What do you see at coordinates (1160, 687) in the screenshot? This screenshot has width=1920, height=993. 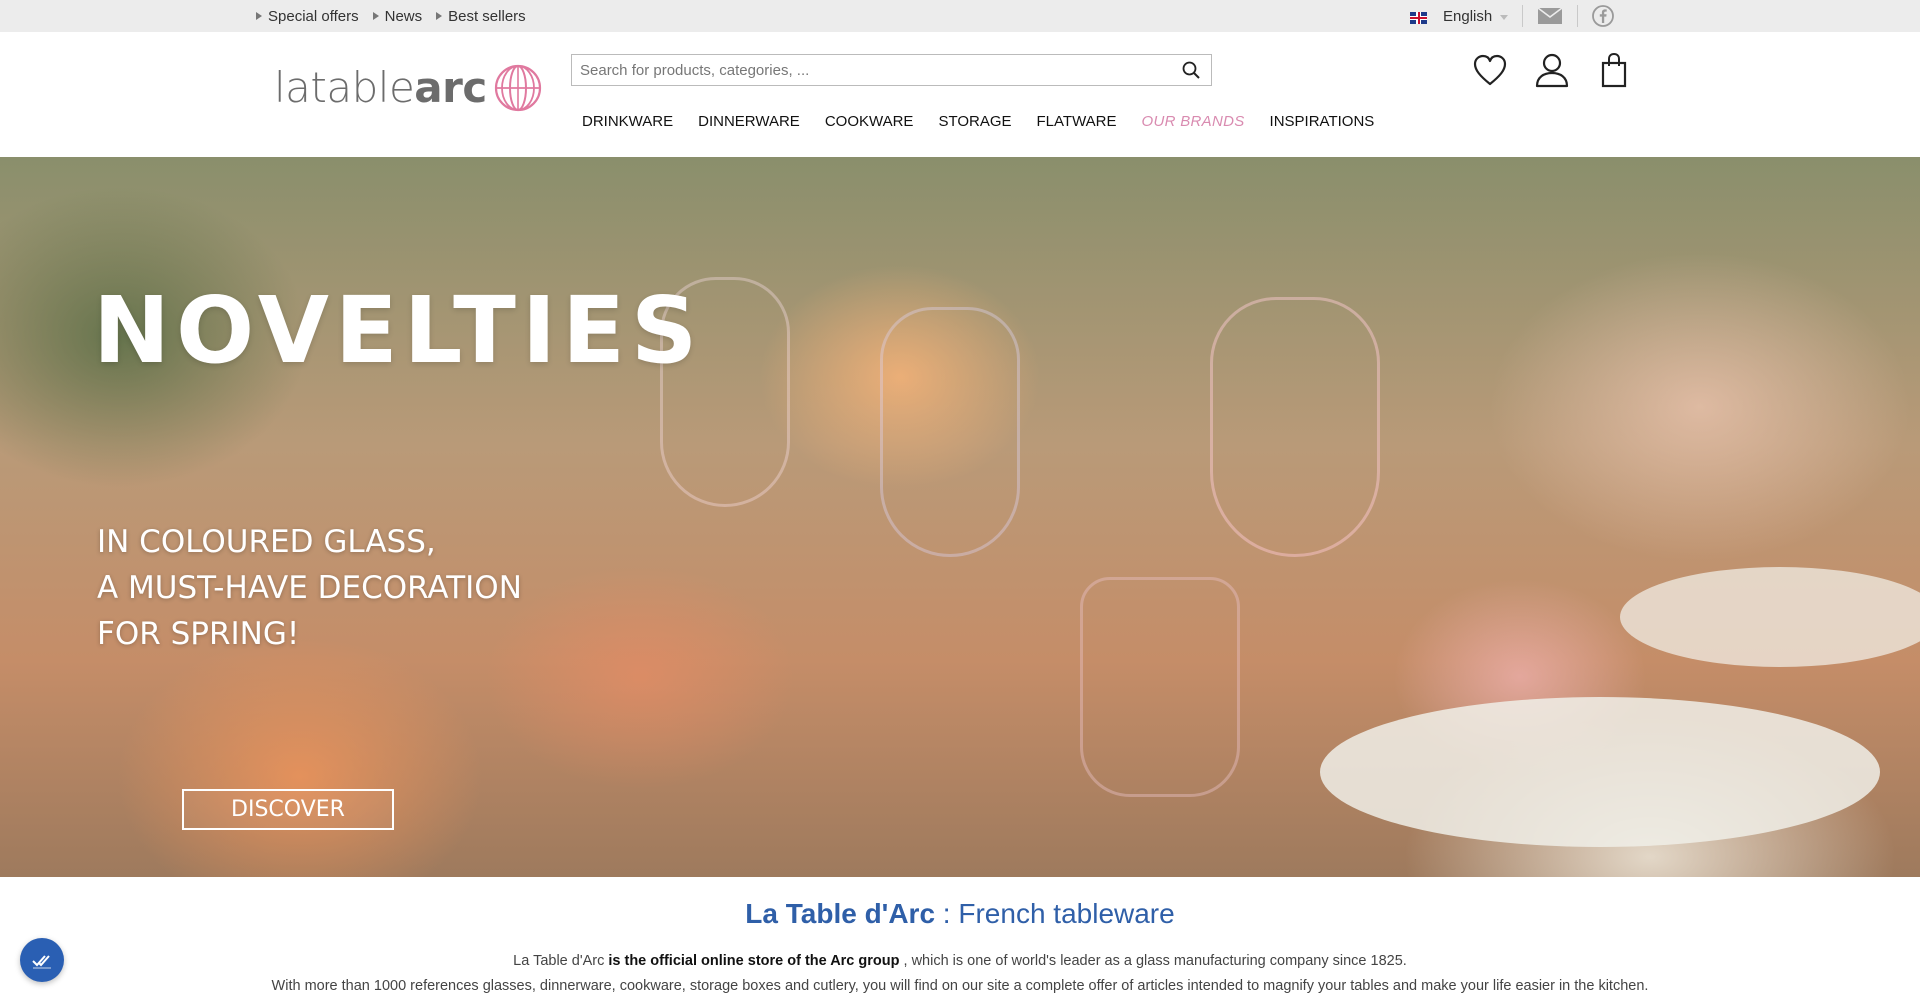 I see `tumbler-glass-image` at bounding box center [1160, 687].